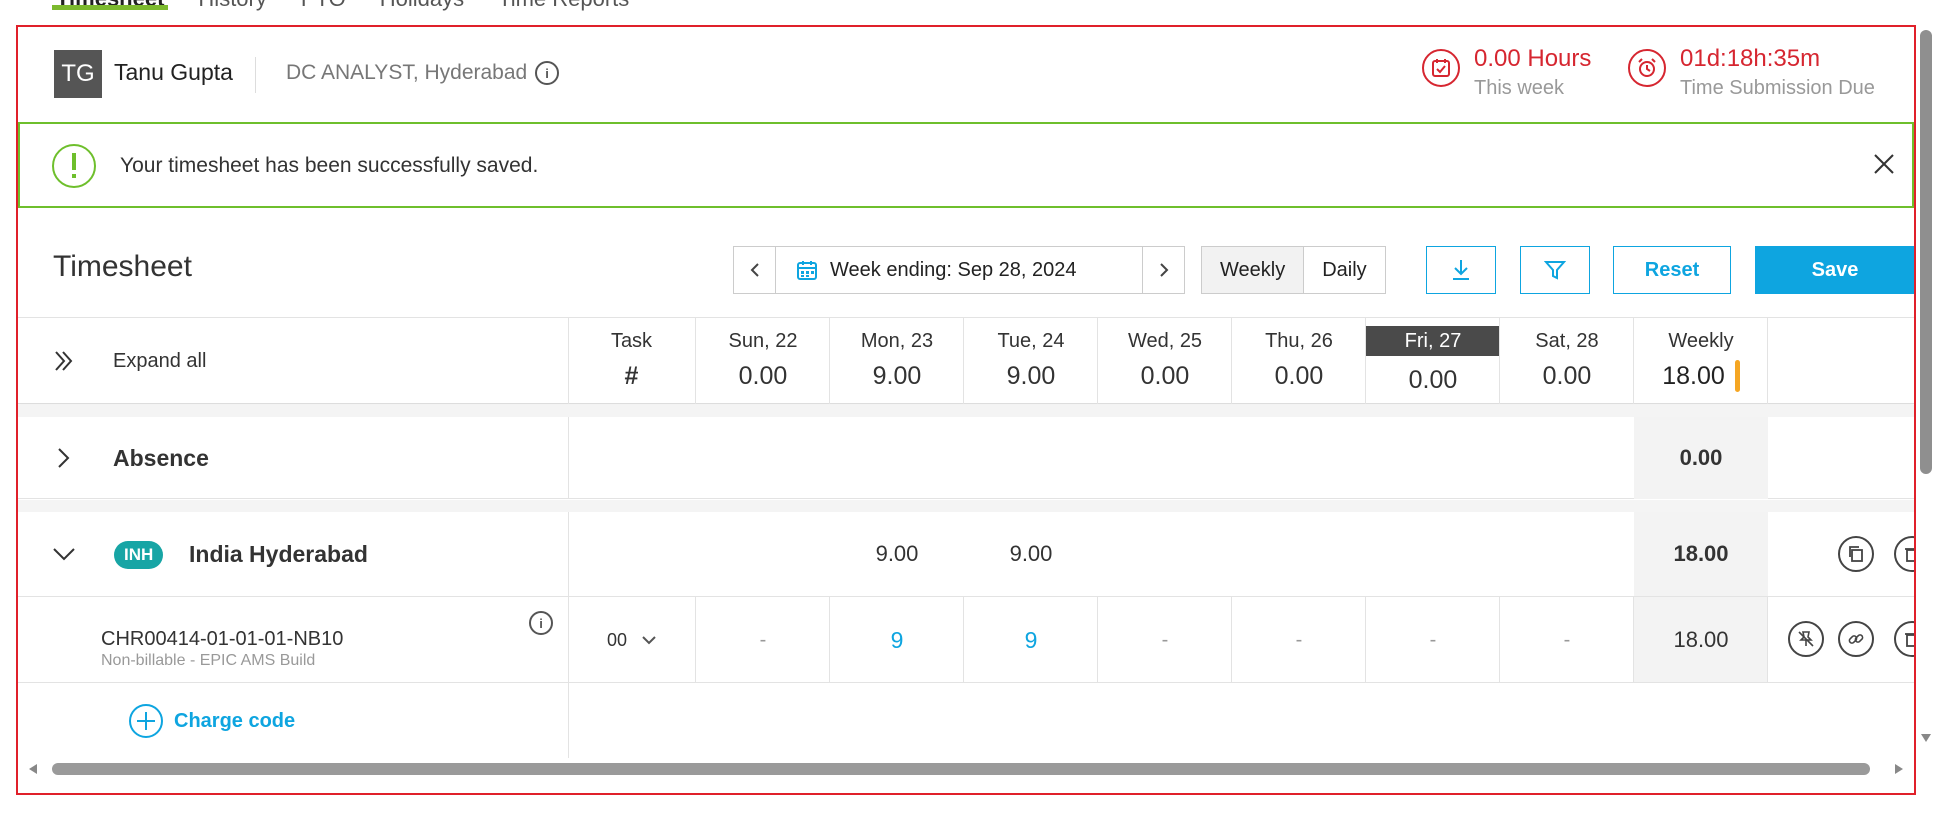 Image resolution: width=1942 pixels, height=818 pixels. What do you see at coordinates (139, 555) in the screenshot?
I see `project-badge: INH` at bounding box center [139, 555].